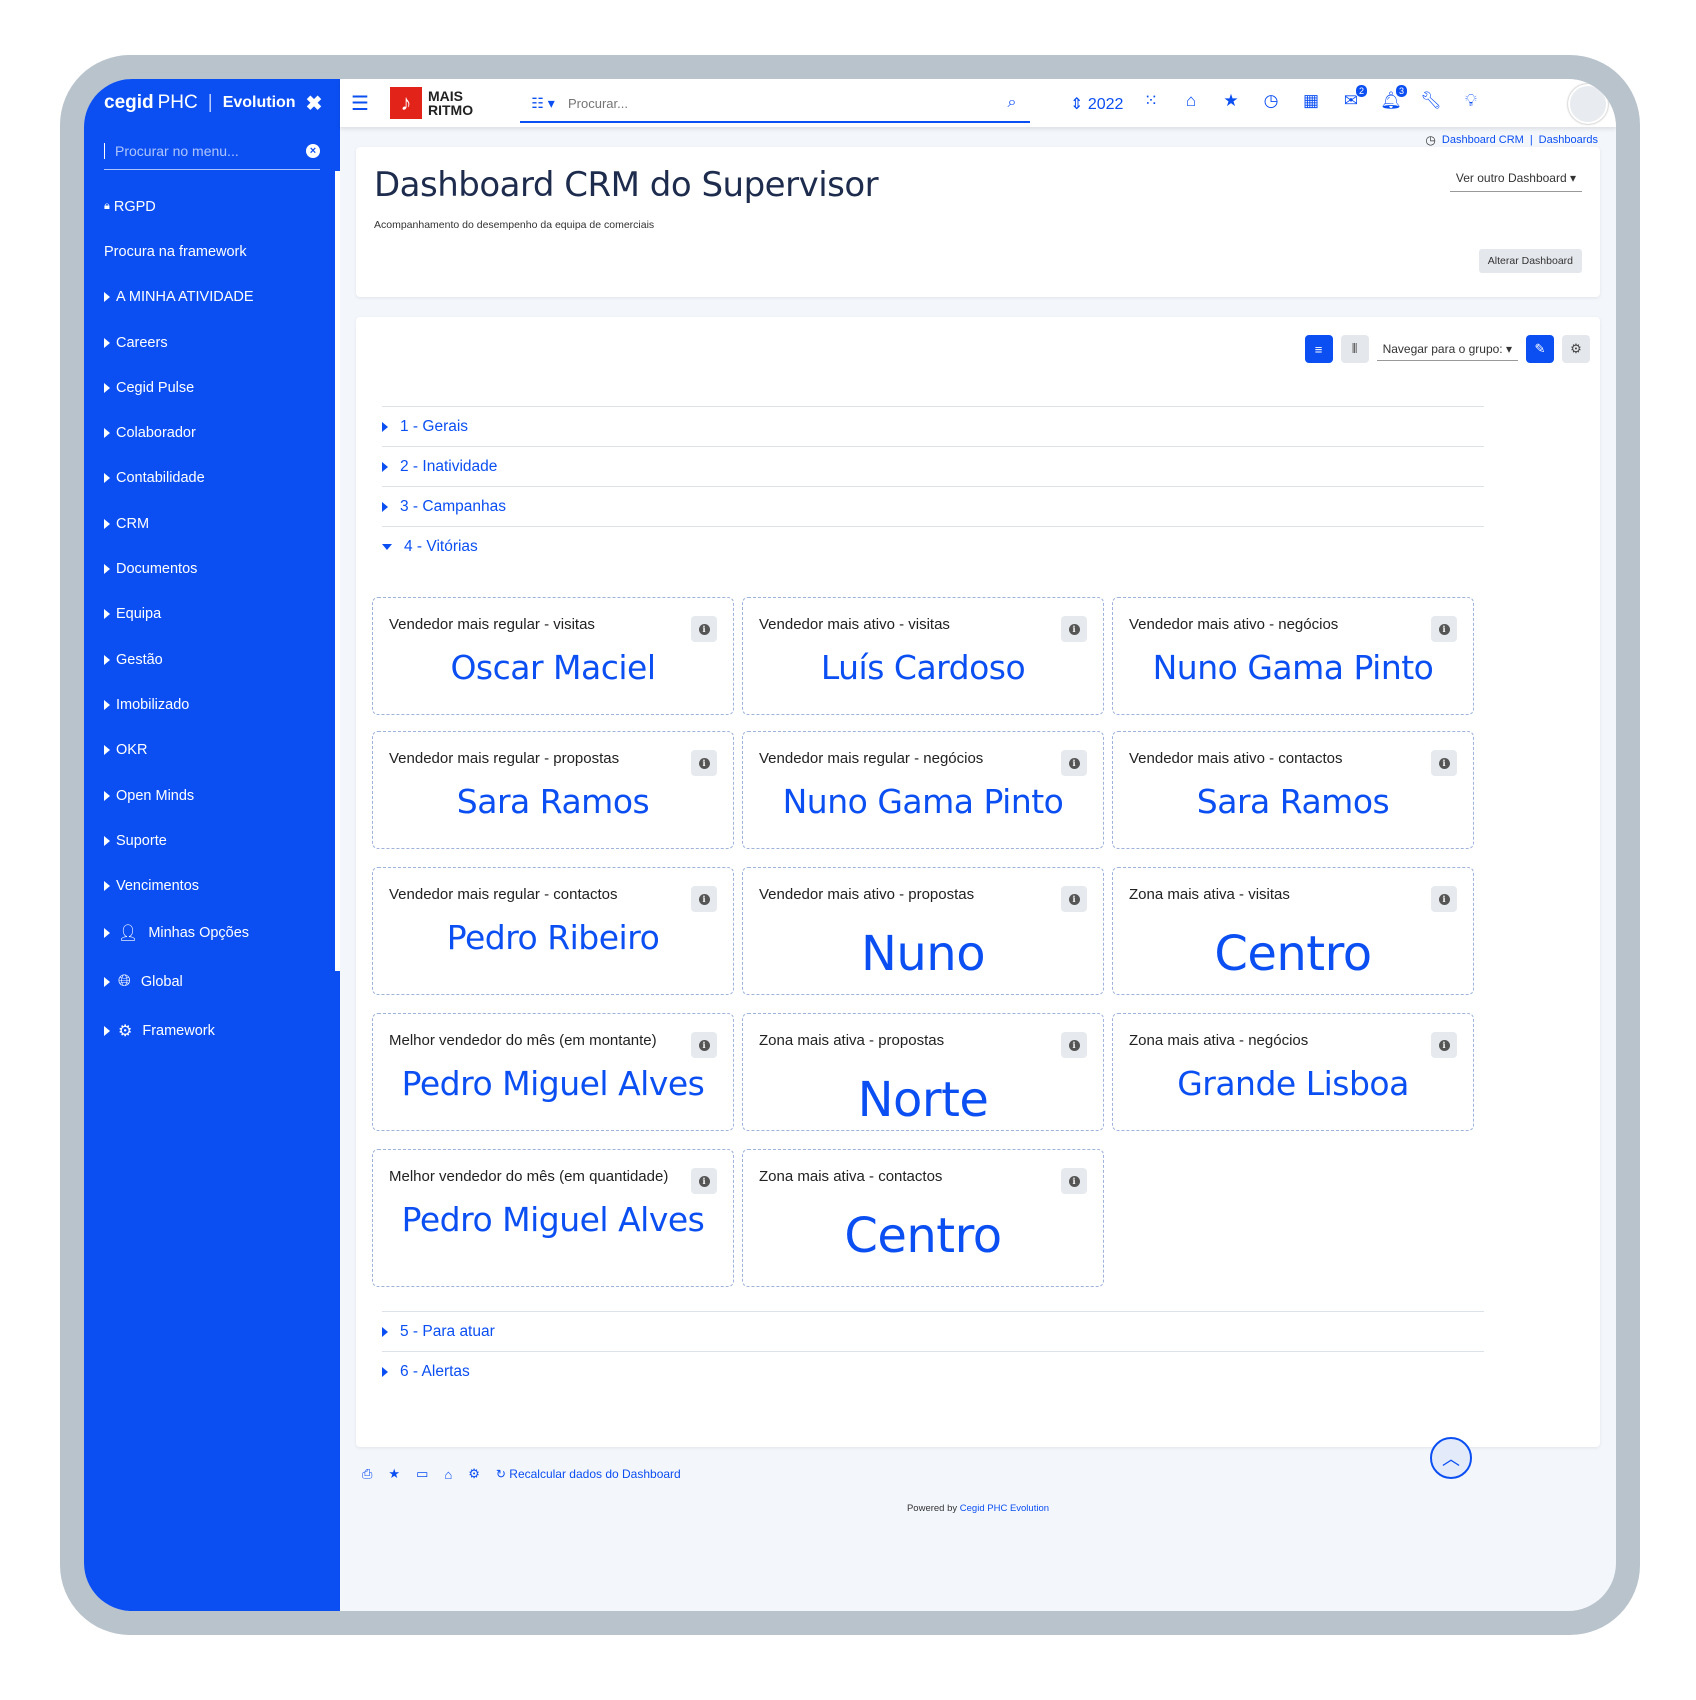  I want to click on sidebar-item-rgpd: 🔒︎ RGPD, so click(212, 206).